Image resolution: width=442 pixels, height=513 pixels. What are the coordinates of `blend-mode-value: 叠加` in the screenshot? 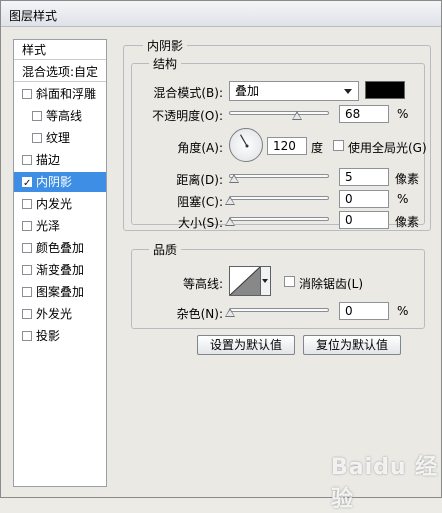 It's located at (247, 91).